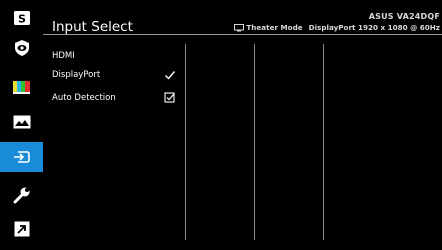 The width and height of the screenshot is (442, 250). I want to click on sidebar-item-color, so click(21, 87).